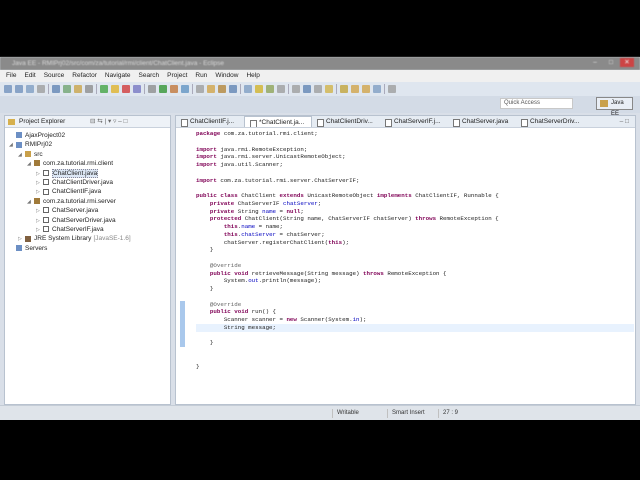 This screenshot has height=480, width=640. What do you see at coordinates (248, 226) in the screenshot?
I see `code-token: name` at bounding box center [248, 226].